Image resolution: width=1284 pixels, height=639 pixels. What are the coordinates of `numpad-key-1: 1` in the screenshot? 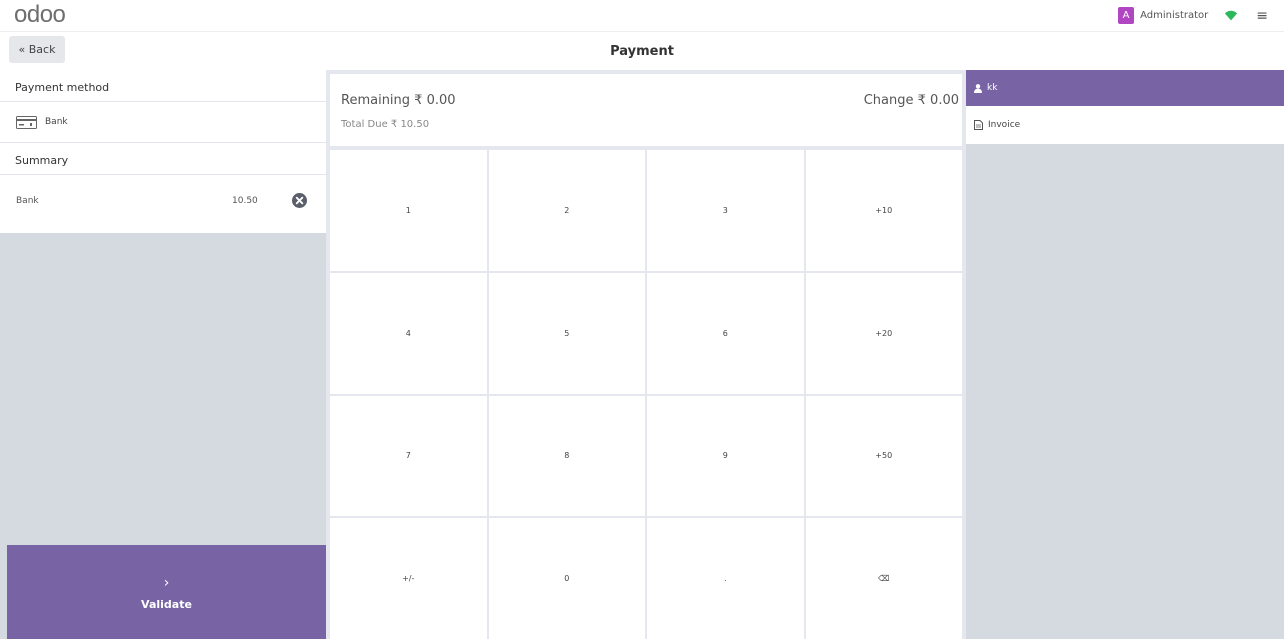 It's located at (408, 210).